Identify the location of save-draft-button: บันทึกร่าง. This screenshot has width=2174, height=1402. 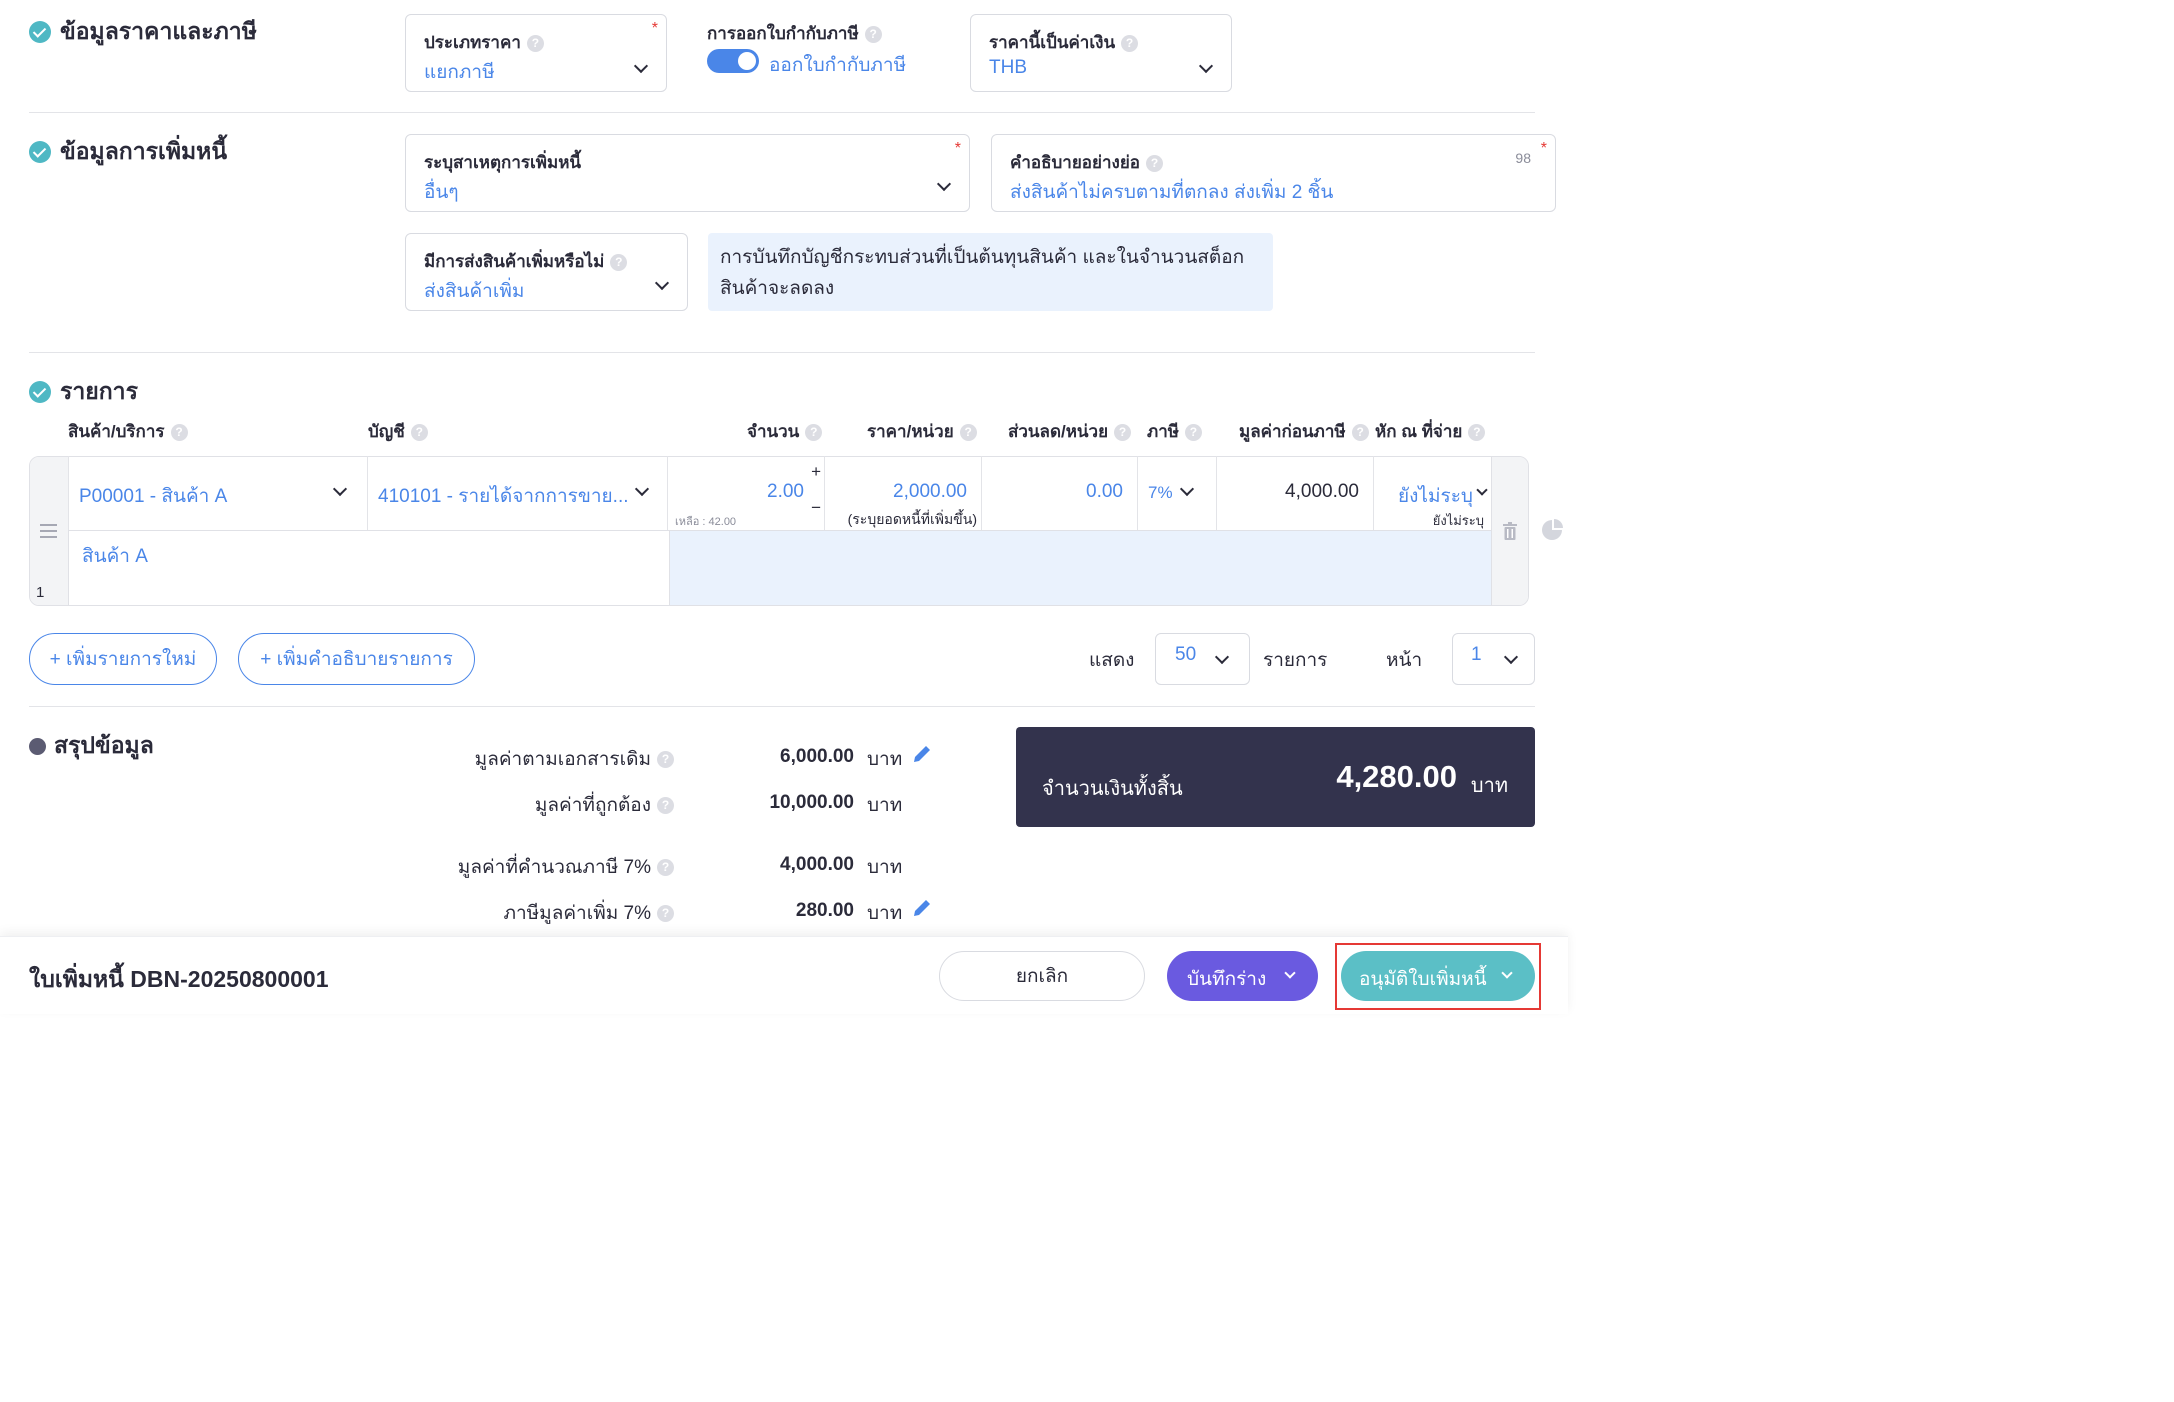
(1242, 976).